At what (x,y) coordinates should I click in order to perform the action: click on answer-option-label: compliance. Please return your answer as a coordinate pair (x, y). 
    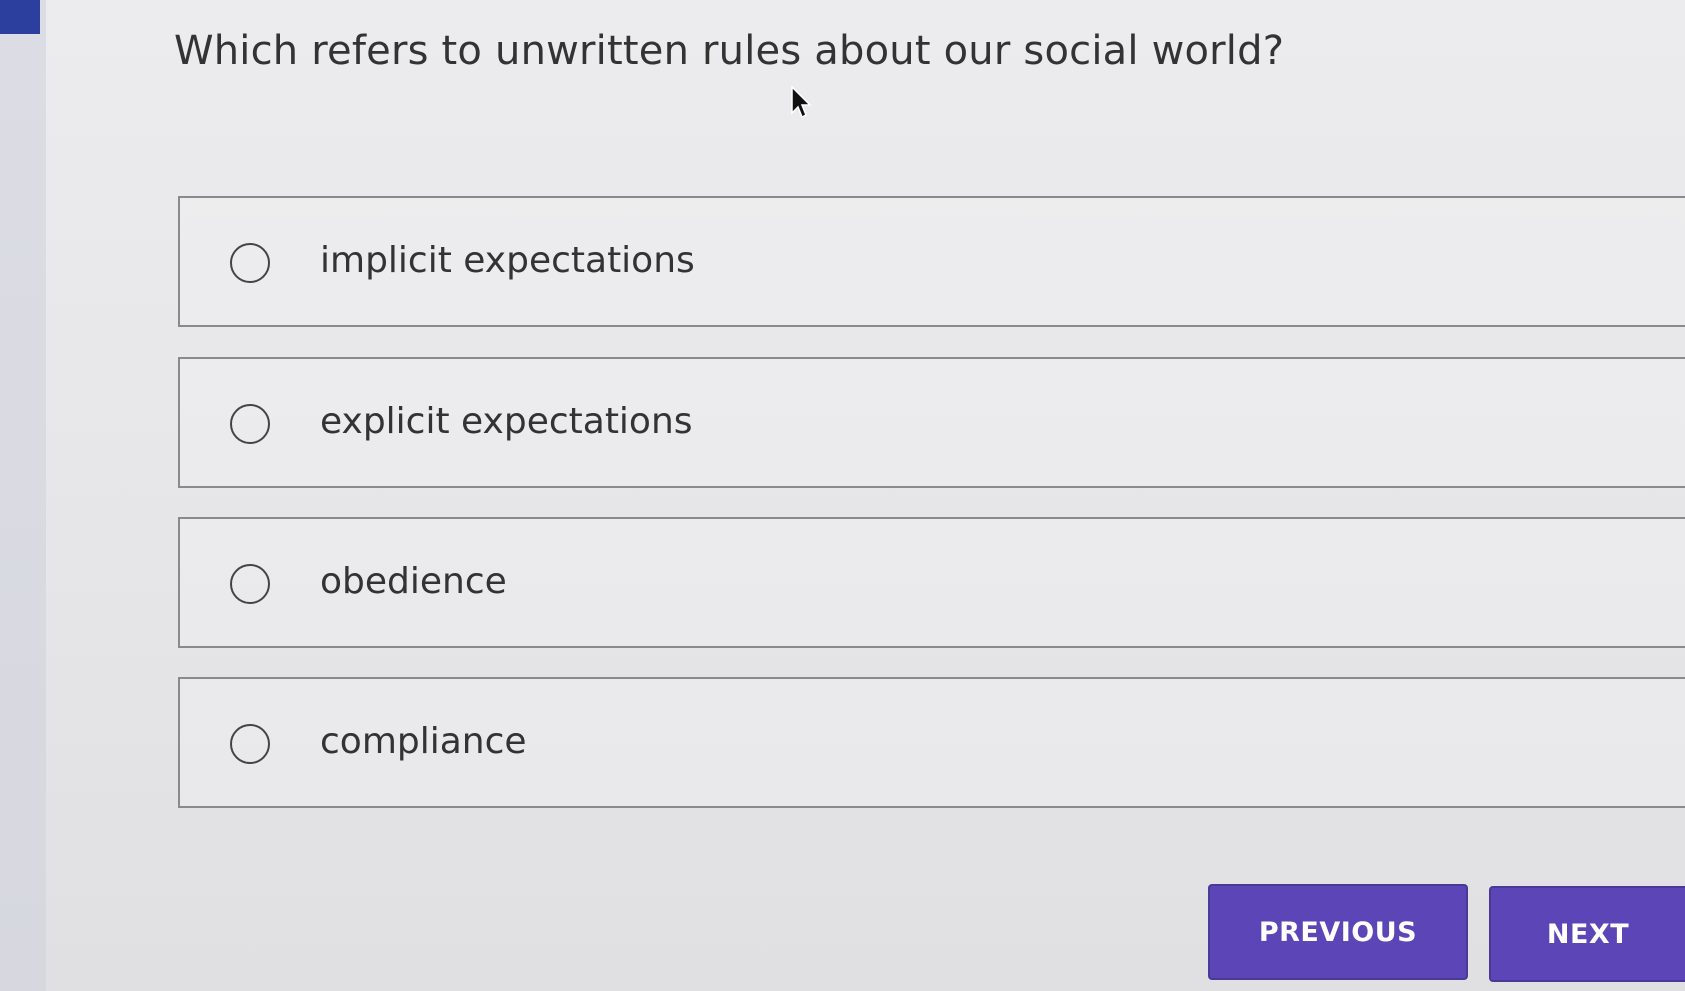
    Looking at the image, I should click on (423, 741).